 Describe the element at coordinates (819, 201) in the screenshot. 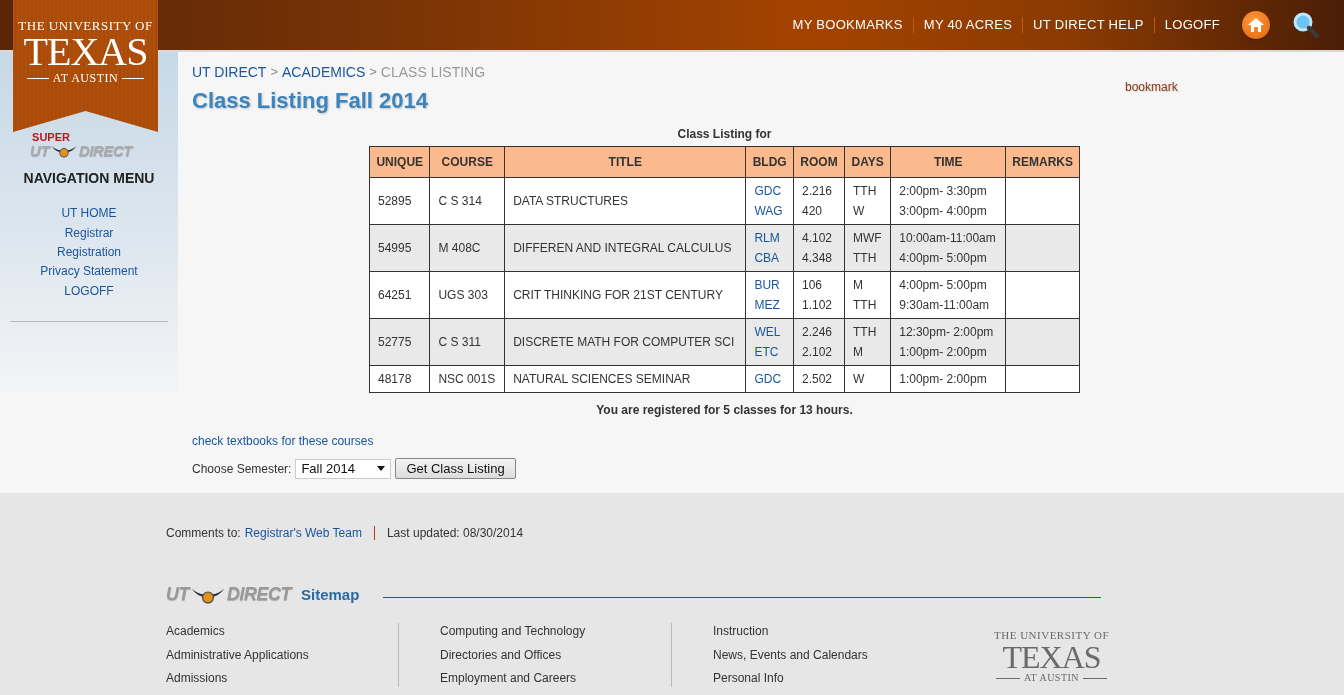

I see `table-cell: 2.216 420` at that location.